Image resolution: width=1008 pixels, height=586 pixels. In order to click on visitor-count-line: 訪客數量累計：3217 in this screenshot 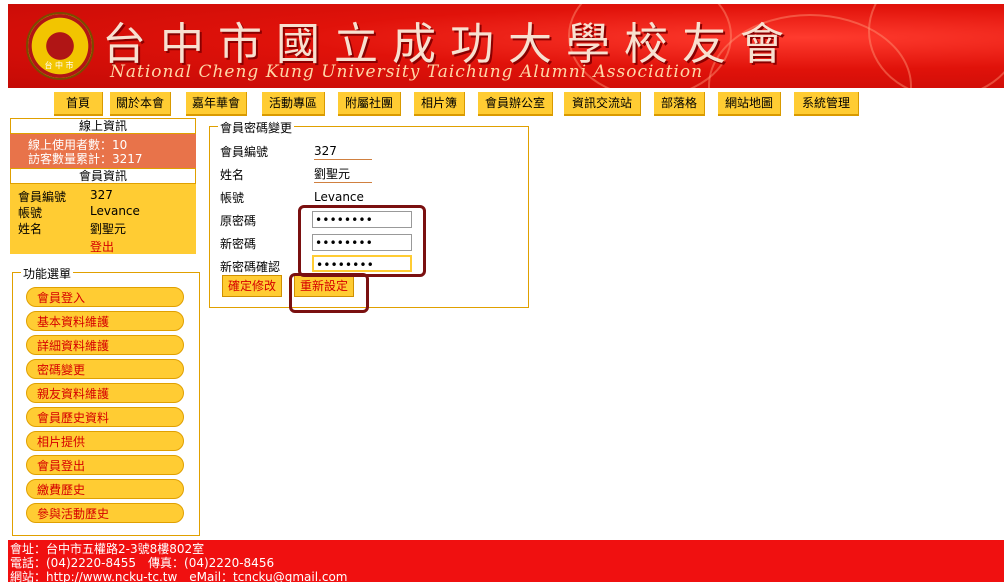, I will do `click(107, 159)`.